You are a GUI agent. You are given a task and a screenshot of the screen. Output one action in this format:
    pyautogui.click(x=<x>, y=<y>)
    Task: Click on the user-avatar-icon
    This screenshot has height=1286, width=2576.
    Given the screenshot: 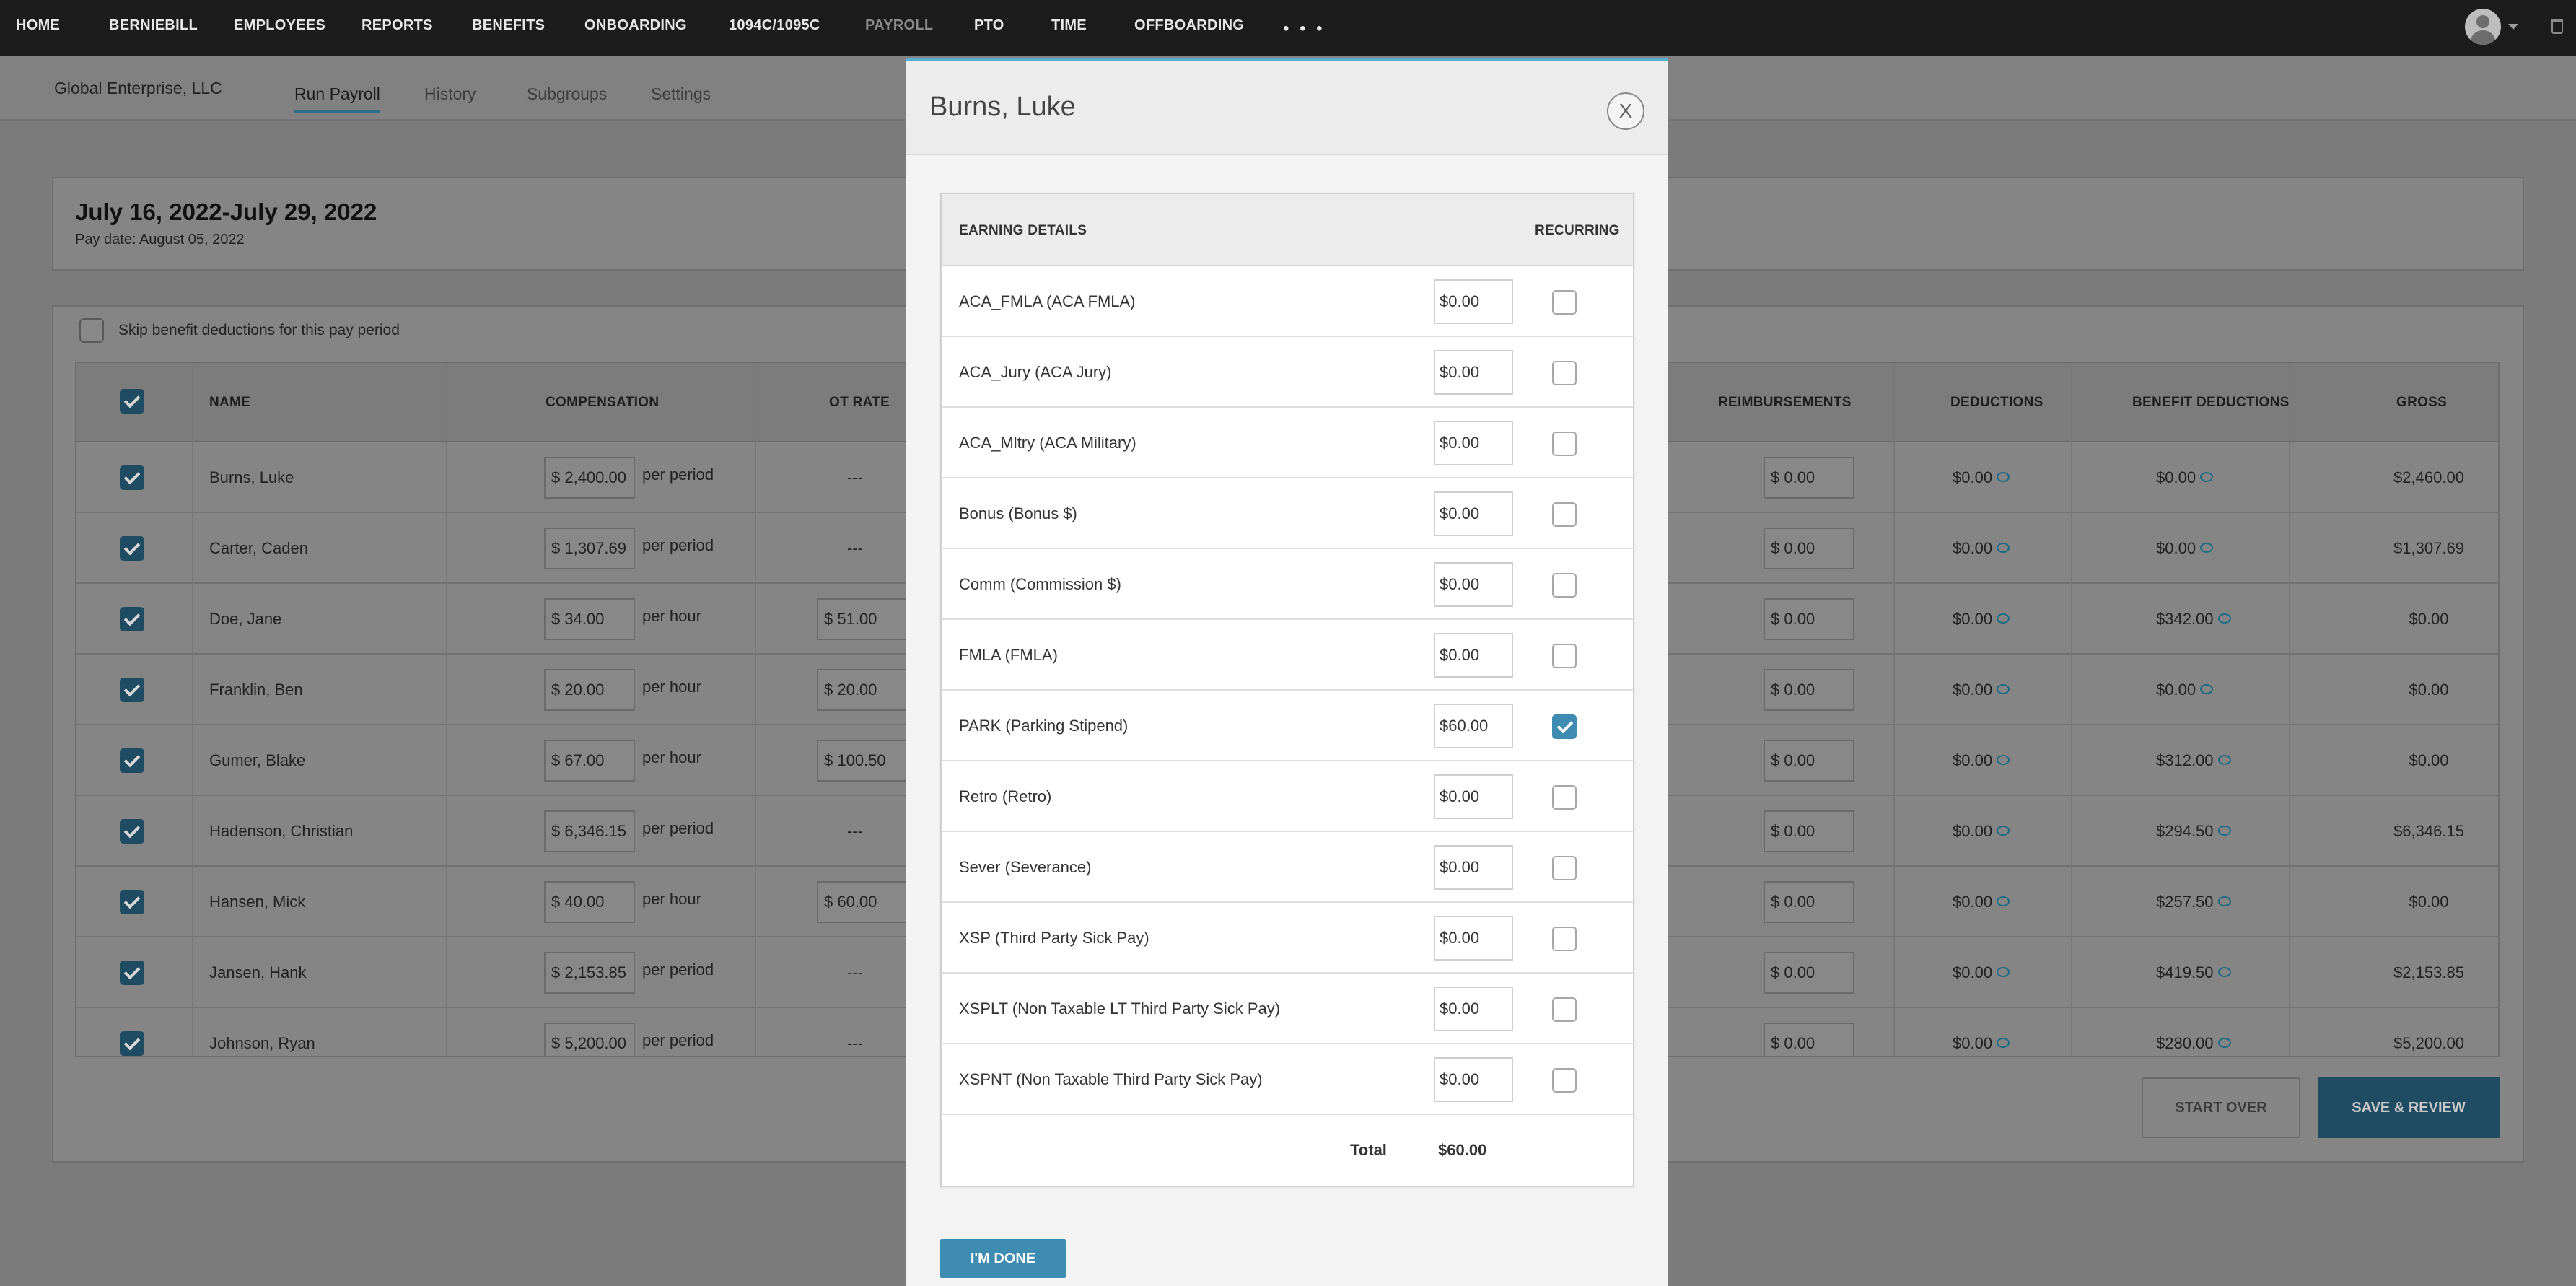 What is the action you would take?
    pyautogui.click(x=2483, y=27)
    